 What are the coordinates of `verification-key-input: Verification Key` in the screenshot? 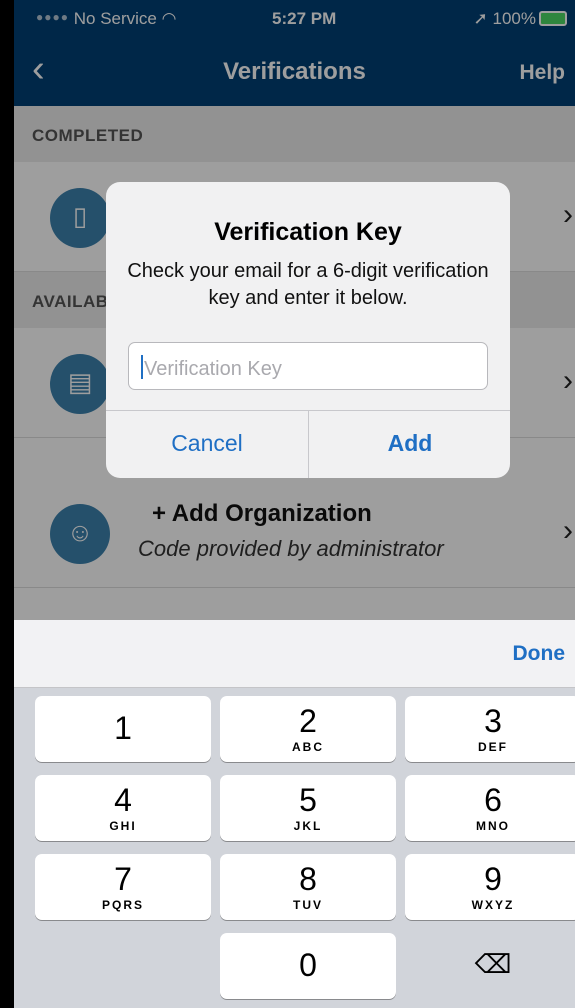 It's located at (308, 366).